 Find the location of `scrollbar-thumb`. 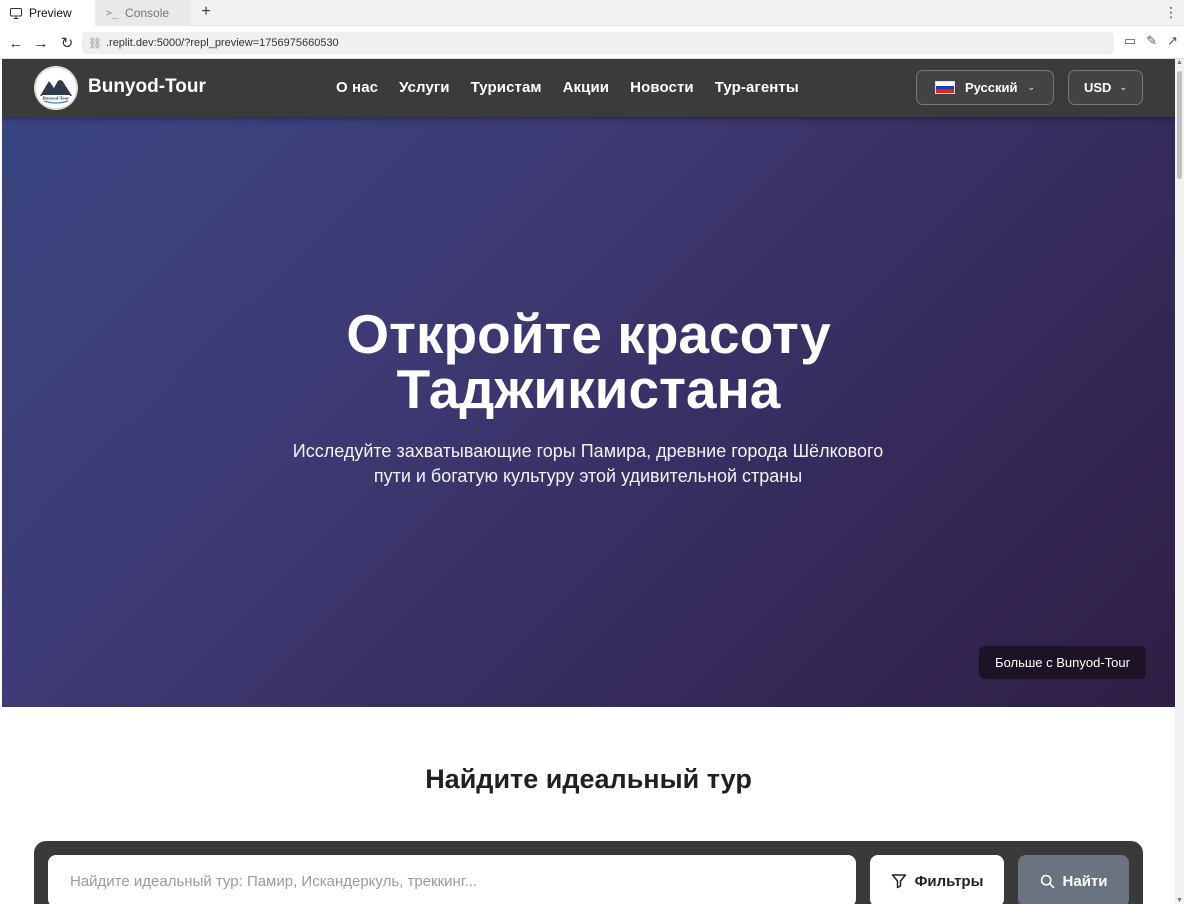

scrollbar-thumb is located at coordinates (1179, 125).